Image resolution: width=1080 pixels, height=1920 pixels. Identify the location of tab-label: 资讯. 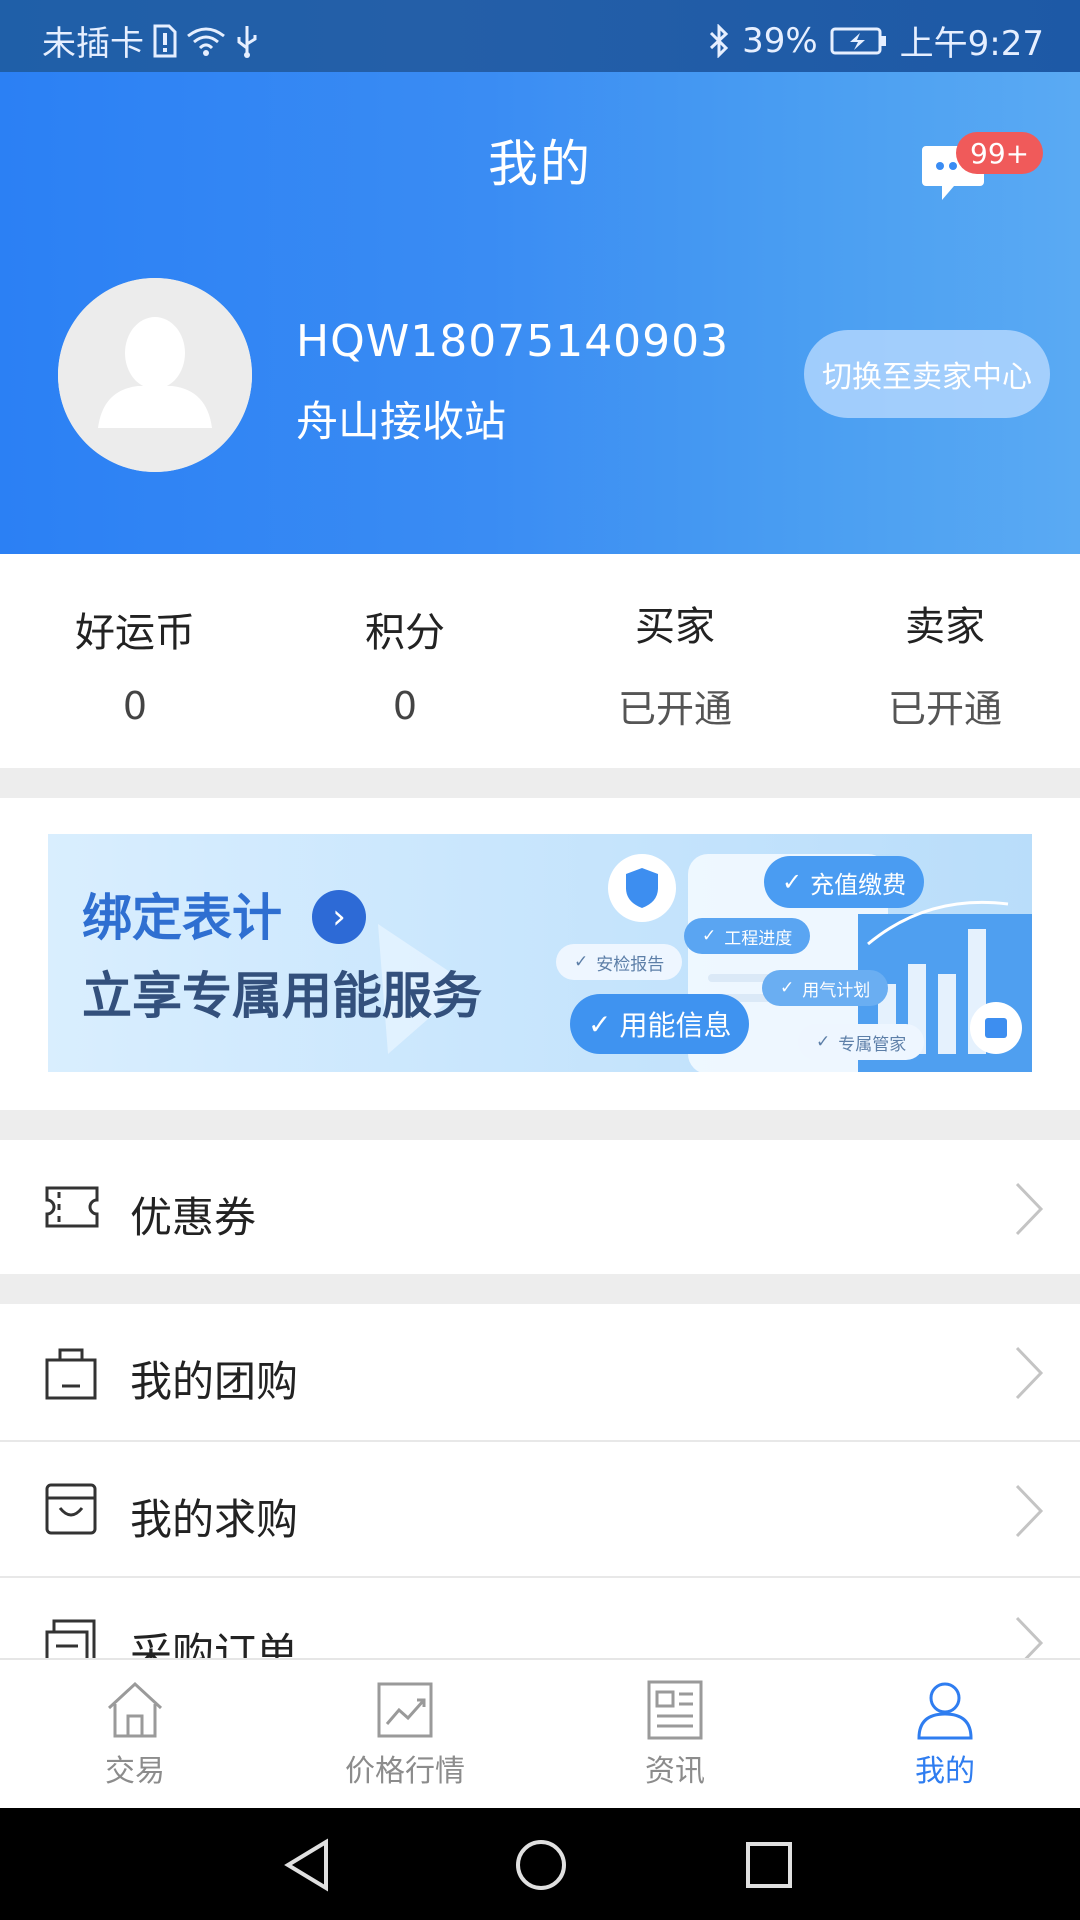
(675, 1771).